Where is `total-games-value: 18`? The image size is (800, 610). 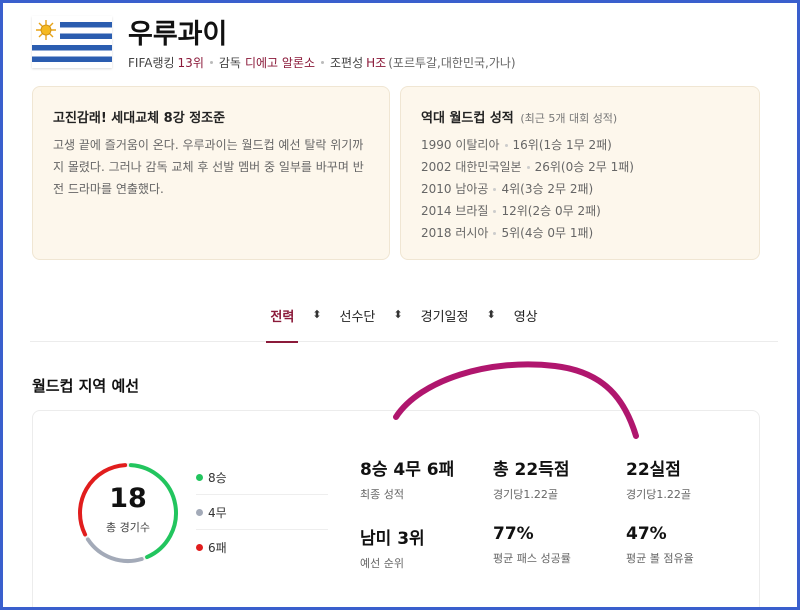
total-games-value: 18 is located at coordinates (128, 498).